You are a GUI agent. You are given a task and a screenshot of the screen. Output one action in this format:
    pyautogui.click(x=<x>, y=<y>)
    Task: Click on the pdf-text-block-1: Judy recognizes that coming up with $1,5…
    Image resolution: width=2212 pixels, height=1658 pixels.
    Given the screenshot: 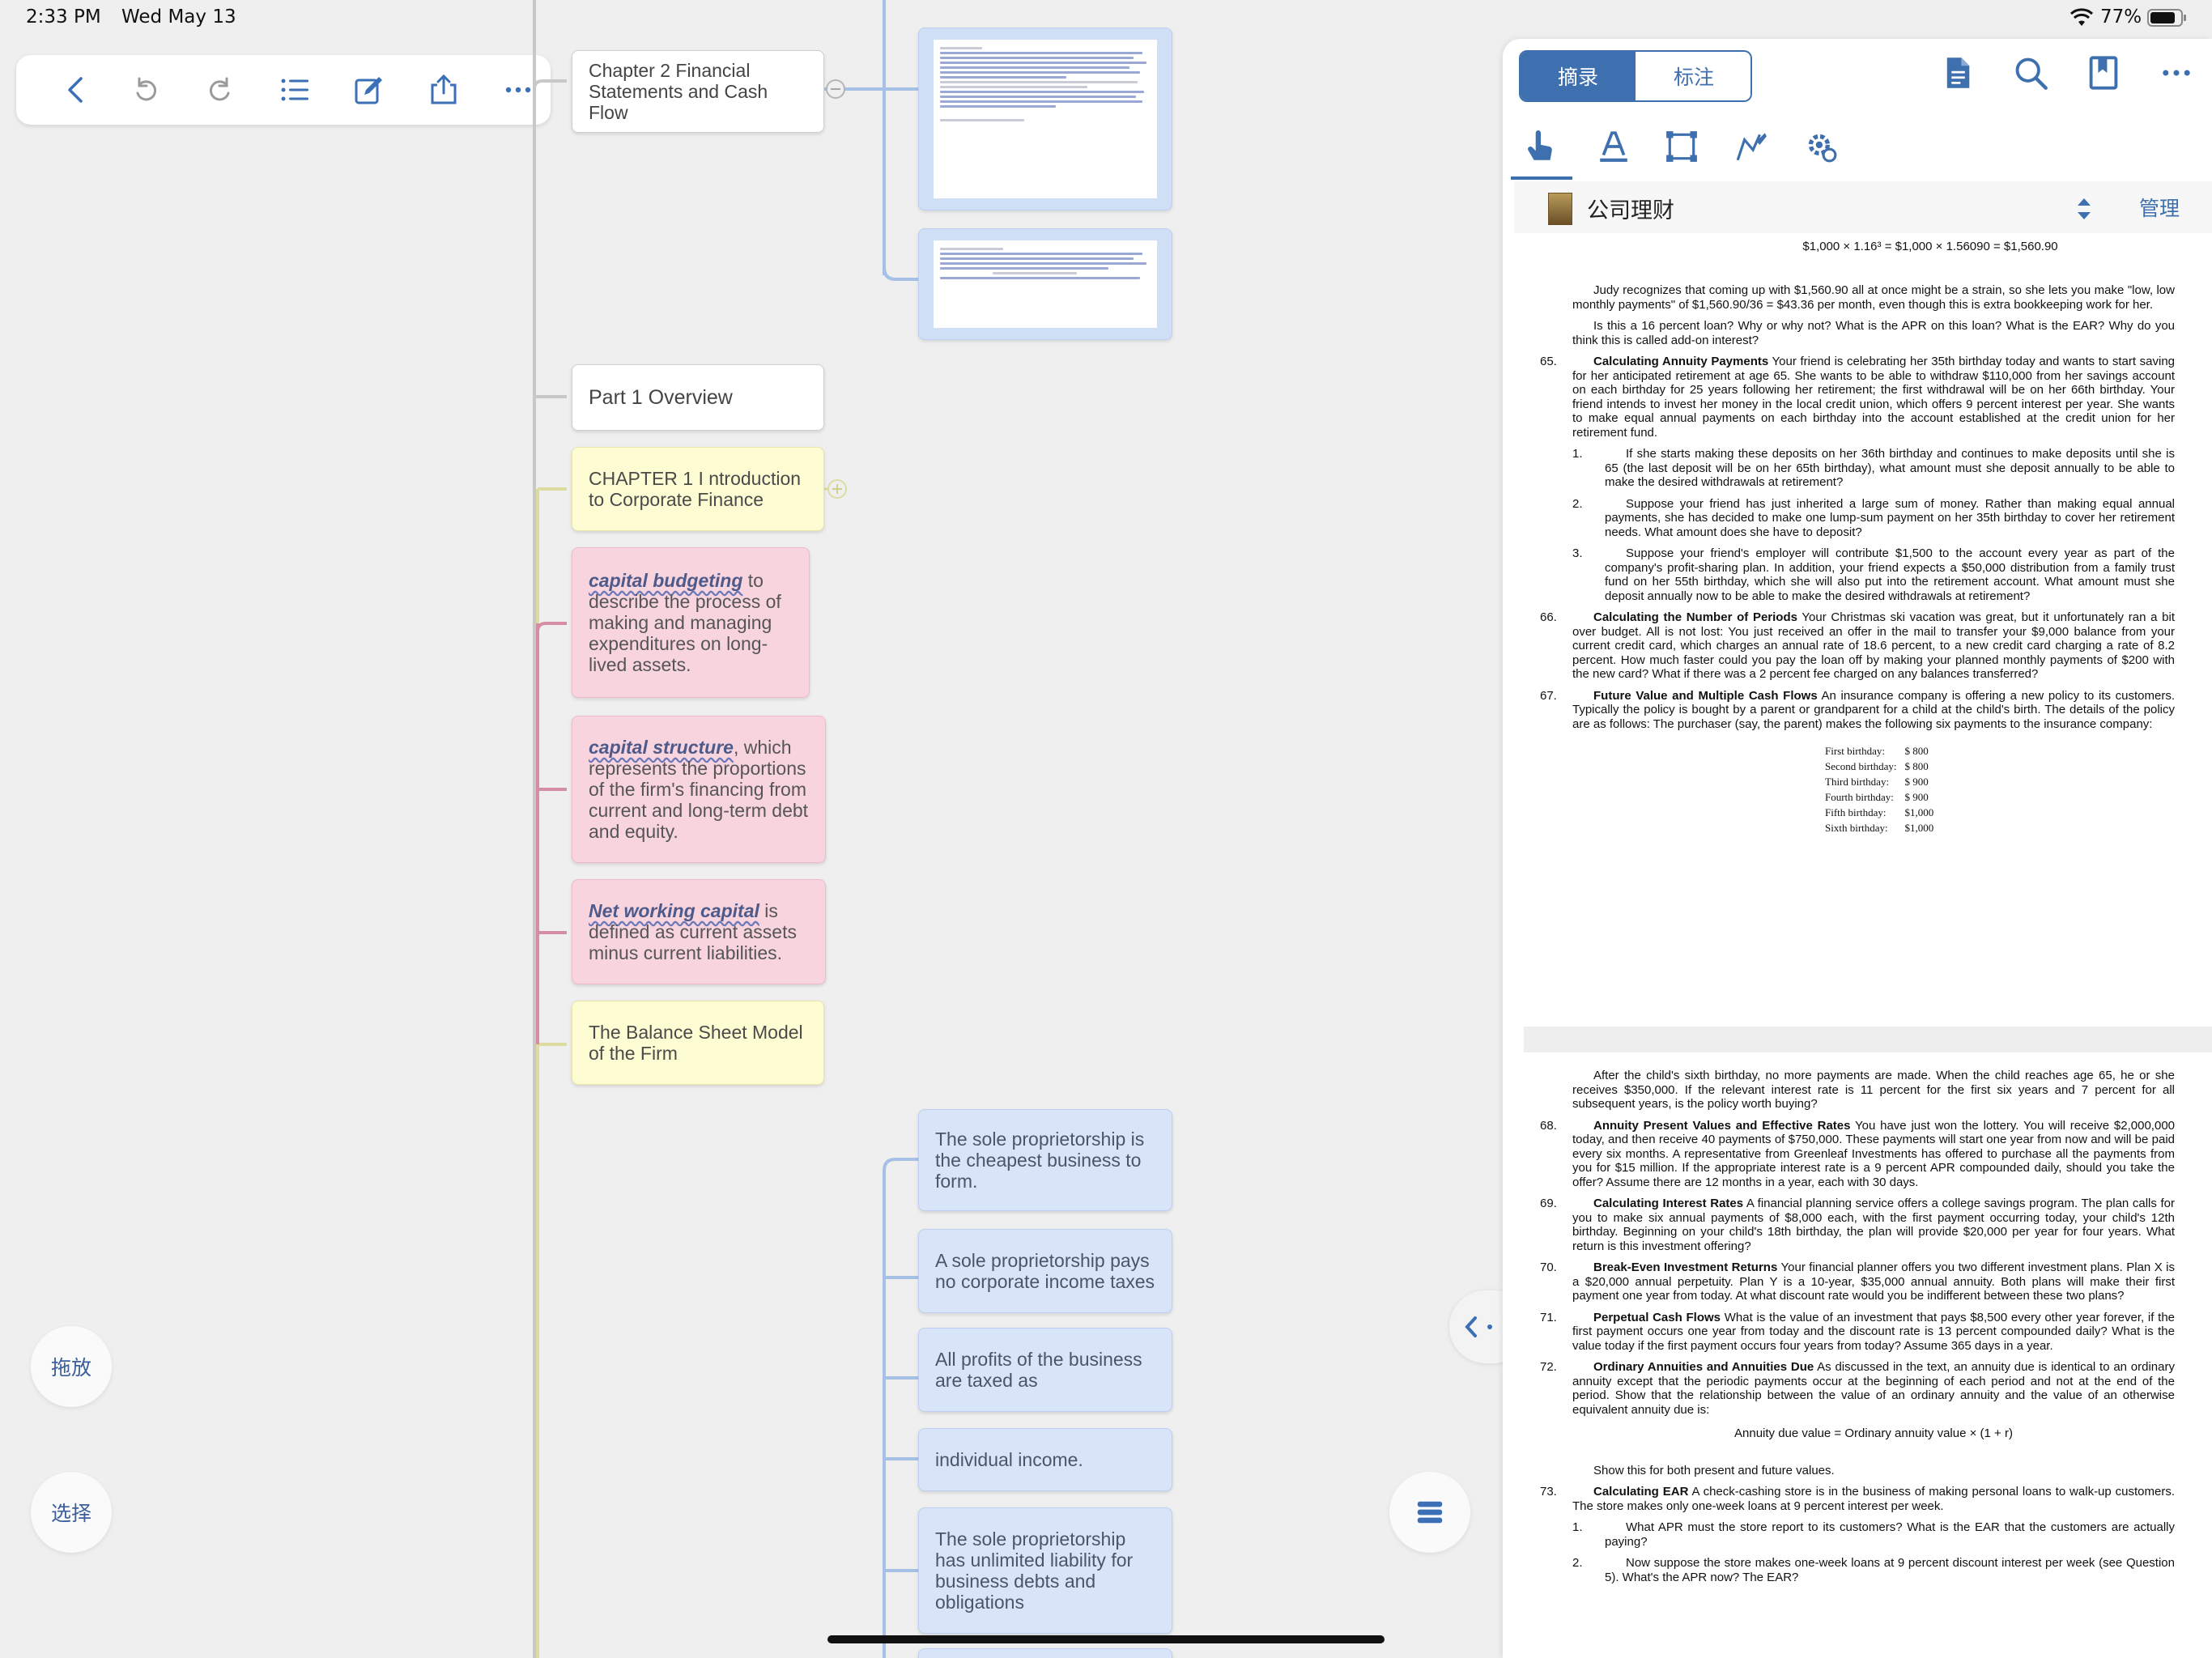 What is the action you would take?
    pyautogui.click(x=1858, y=559)
    